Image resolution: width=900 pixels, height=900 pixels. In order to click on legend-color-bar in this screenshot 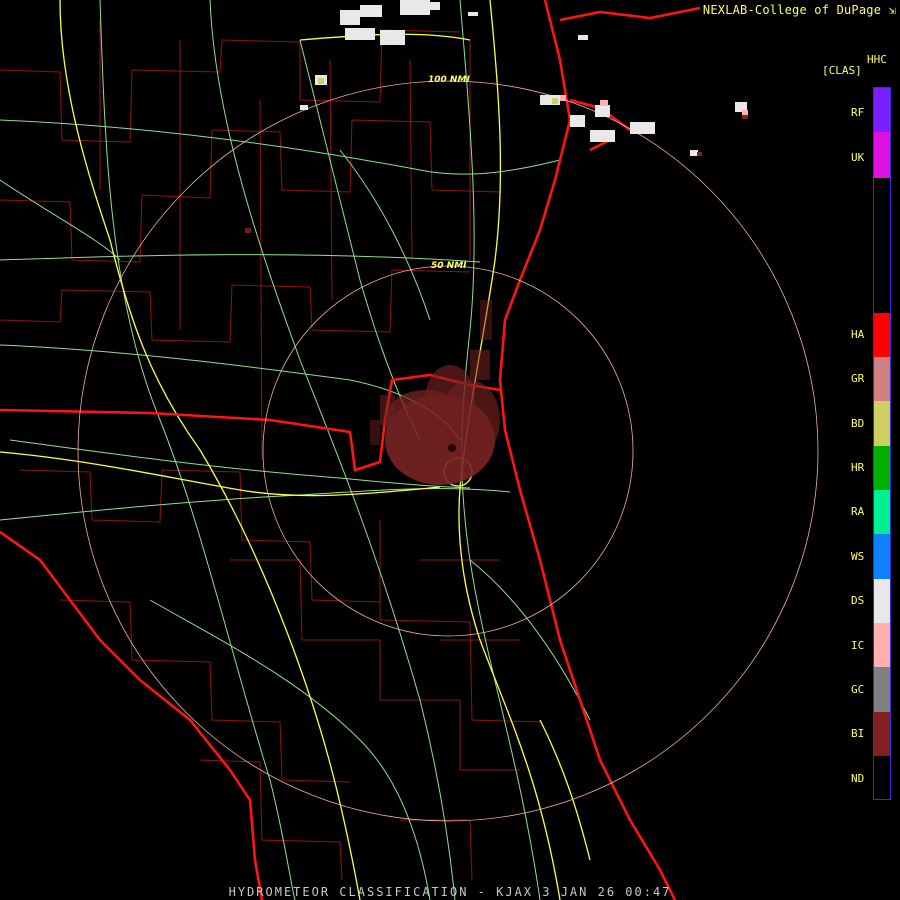, I will do `click(882, 443)`.